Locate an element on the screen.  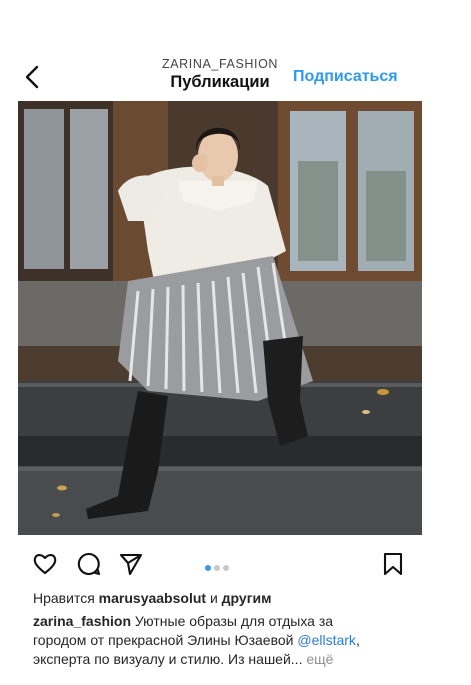
likes-prefix: Нравится is located at coordinates (64, 598).